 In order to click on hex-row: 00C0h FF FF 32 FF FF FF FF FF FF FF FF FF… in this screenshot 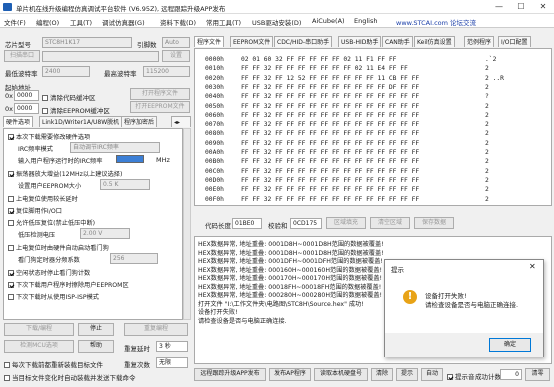, I will do `click(347, 171)`.